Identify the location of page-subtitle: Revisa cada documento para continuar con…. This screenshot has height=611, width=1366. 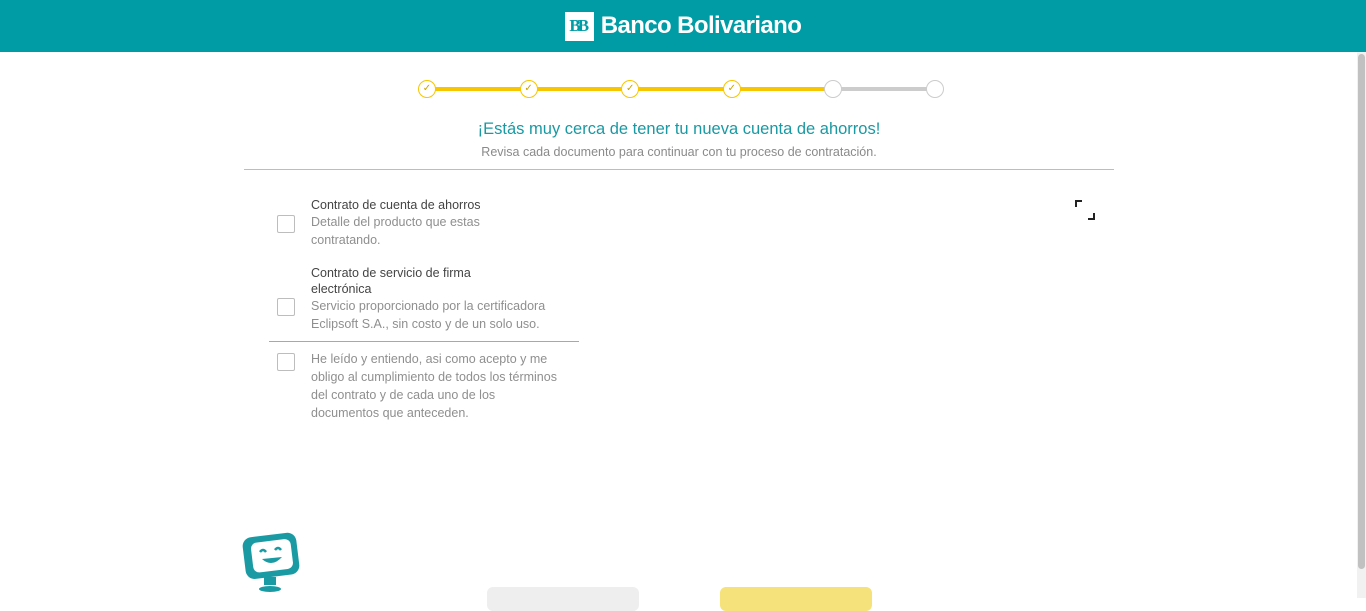
(679, 152).